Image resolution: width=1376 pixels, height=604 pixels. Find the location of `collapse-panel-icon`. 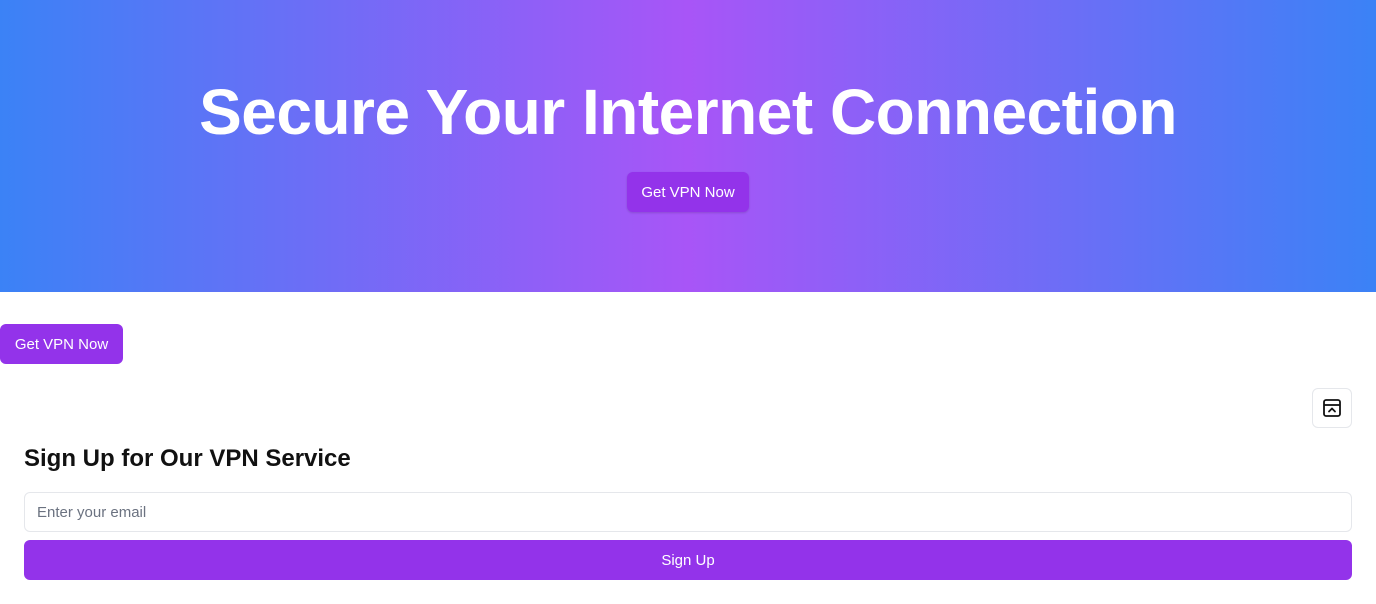

collapse-panel-icon is located at coordinates (1332, 408).